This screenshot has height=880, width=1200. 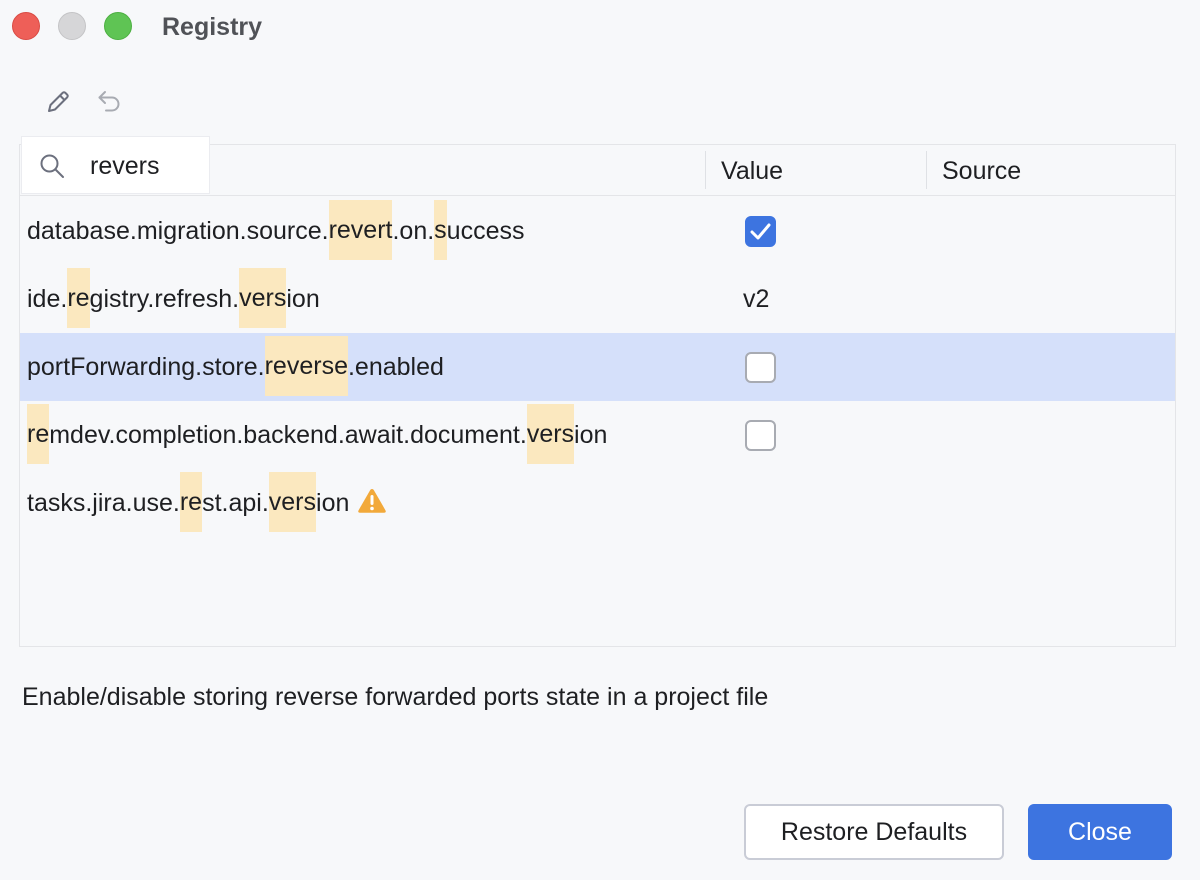 What do you see at coordinates (235, 503) in the screenshot?
I see `key-text: st.api.` at bounding box center [235, 503].